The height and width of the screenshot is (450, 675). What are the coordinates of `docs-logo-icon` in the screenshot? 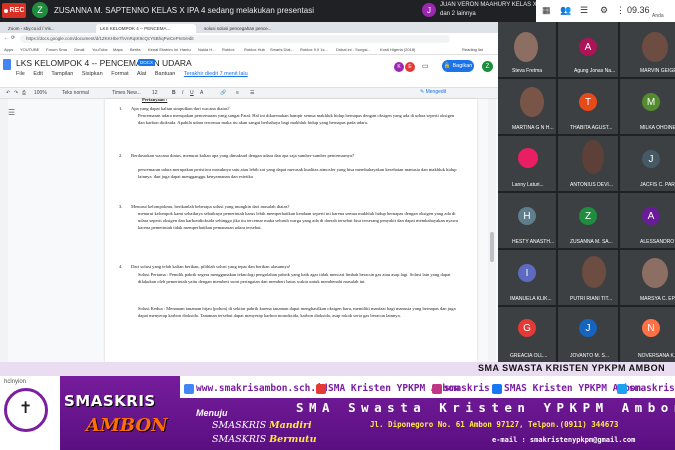 It's located at (7, 64).